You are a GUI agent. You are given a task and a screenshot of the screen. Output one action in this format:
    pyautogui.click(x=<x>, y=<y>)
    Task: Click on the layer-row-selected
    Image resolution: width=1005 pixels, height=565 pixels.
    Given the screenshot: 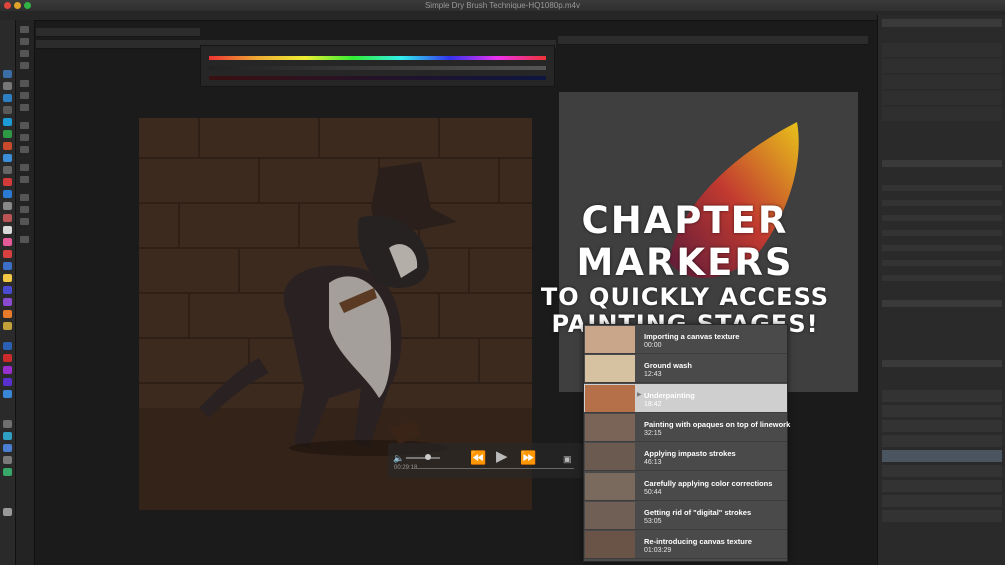 What is the action you would take?
    pyautogui.click(x=942, y=456)
    